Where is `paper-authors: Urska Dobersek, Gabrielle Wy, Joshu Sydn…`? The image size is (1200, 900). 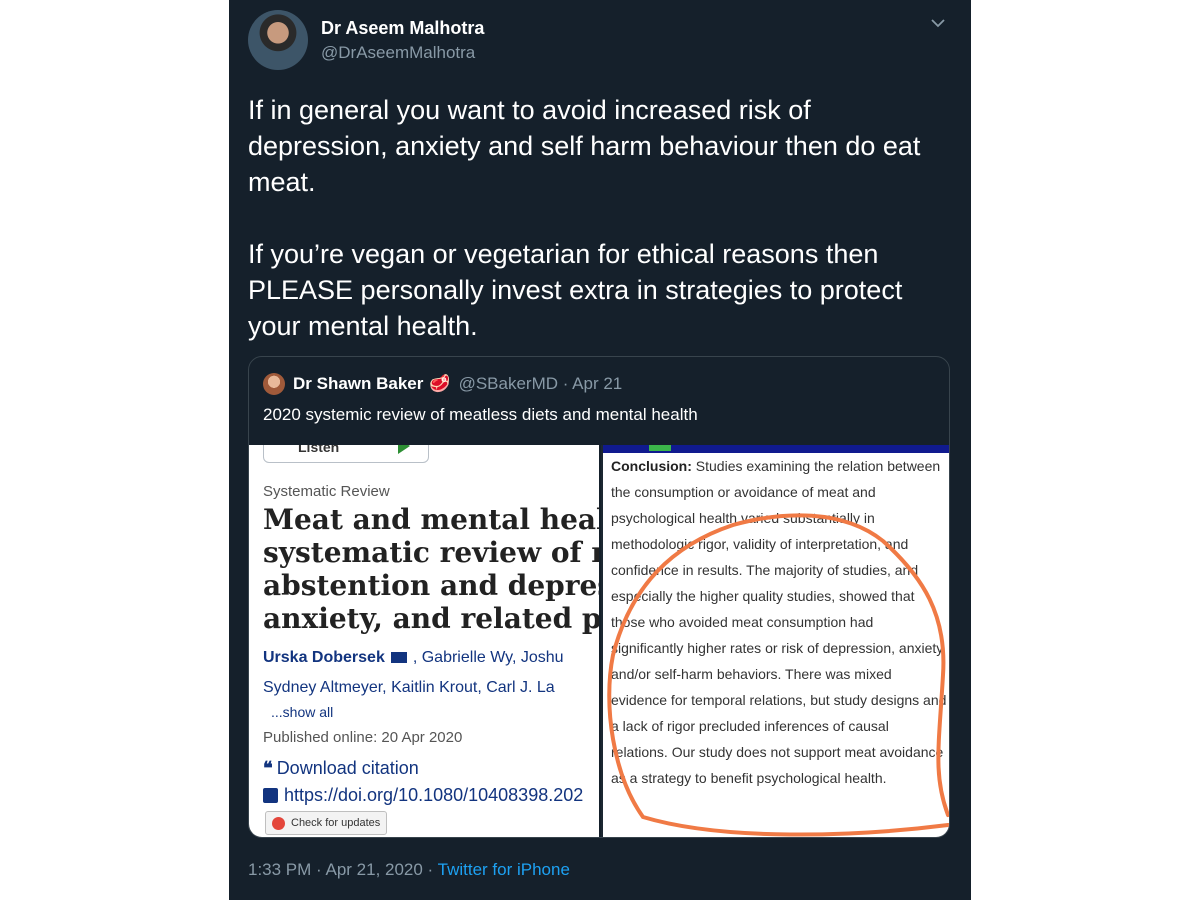 paper-authors: Urska Dobersek, Gabrielle Wy, Joshu Sydn… is located at coordinates (413, 672).